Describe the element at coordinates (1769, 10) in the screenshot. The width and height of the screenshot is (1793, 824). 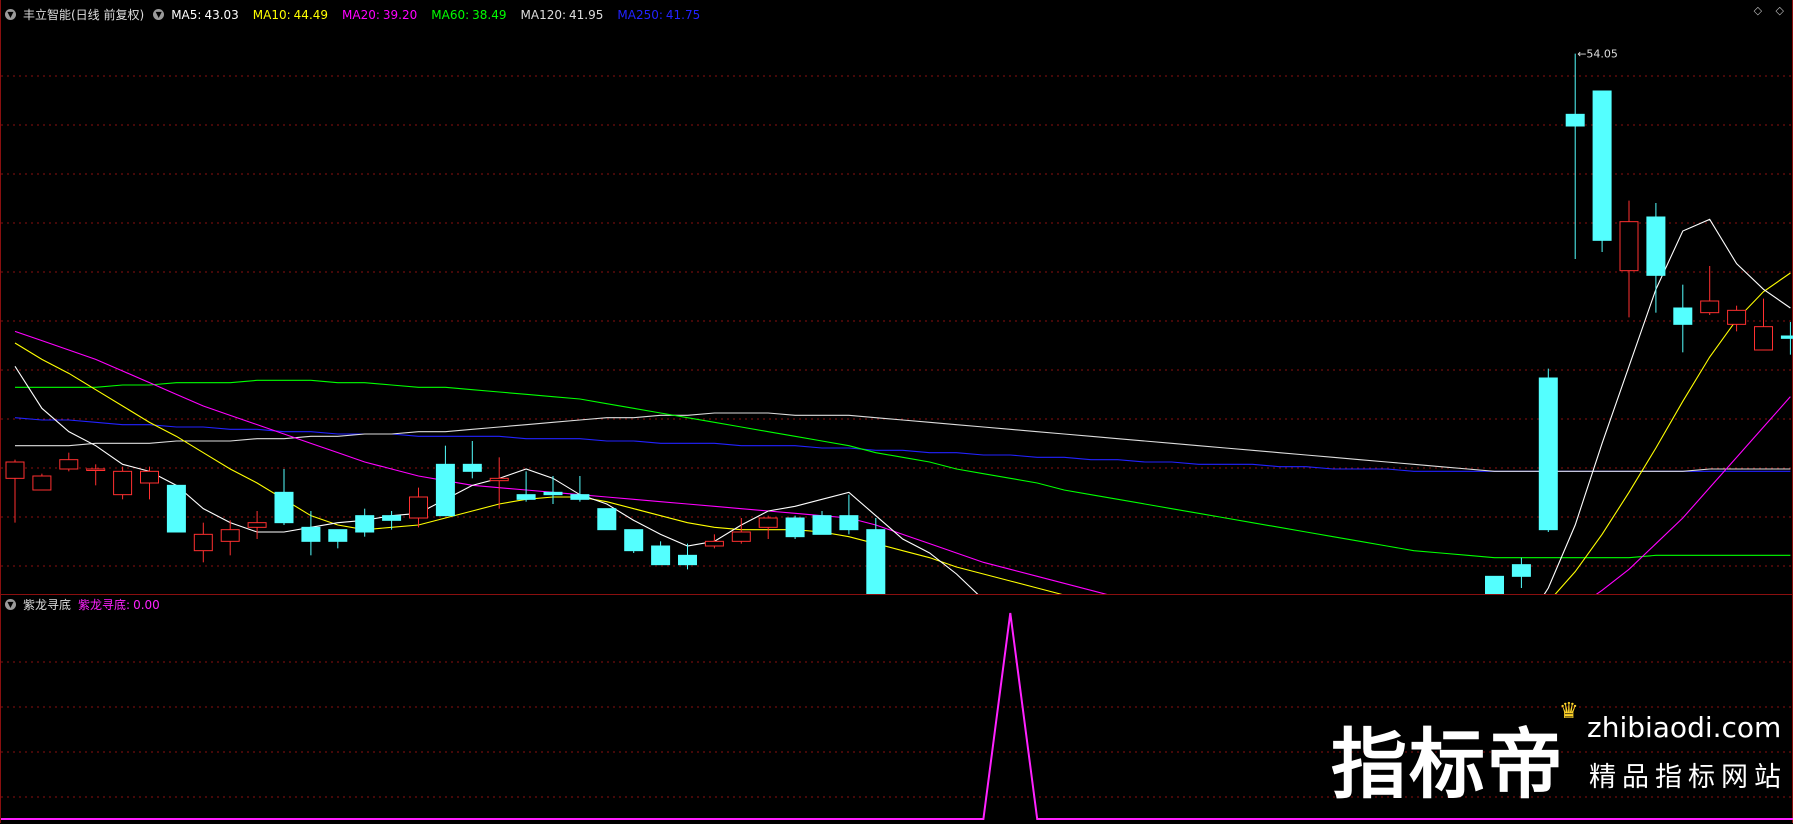
I see `window-controls: ◇ ◇` at that location.